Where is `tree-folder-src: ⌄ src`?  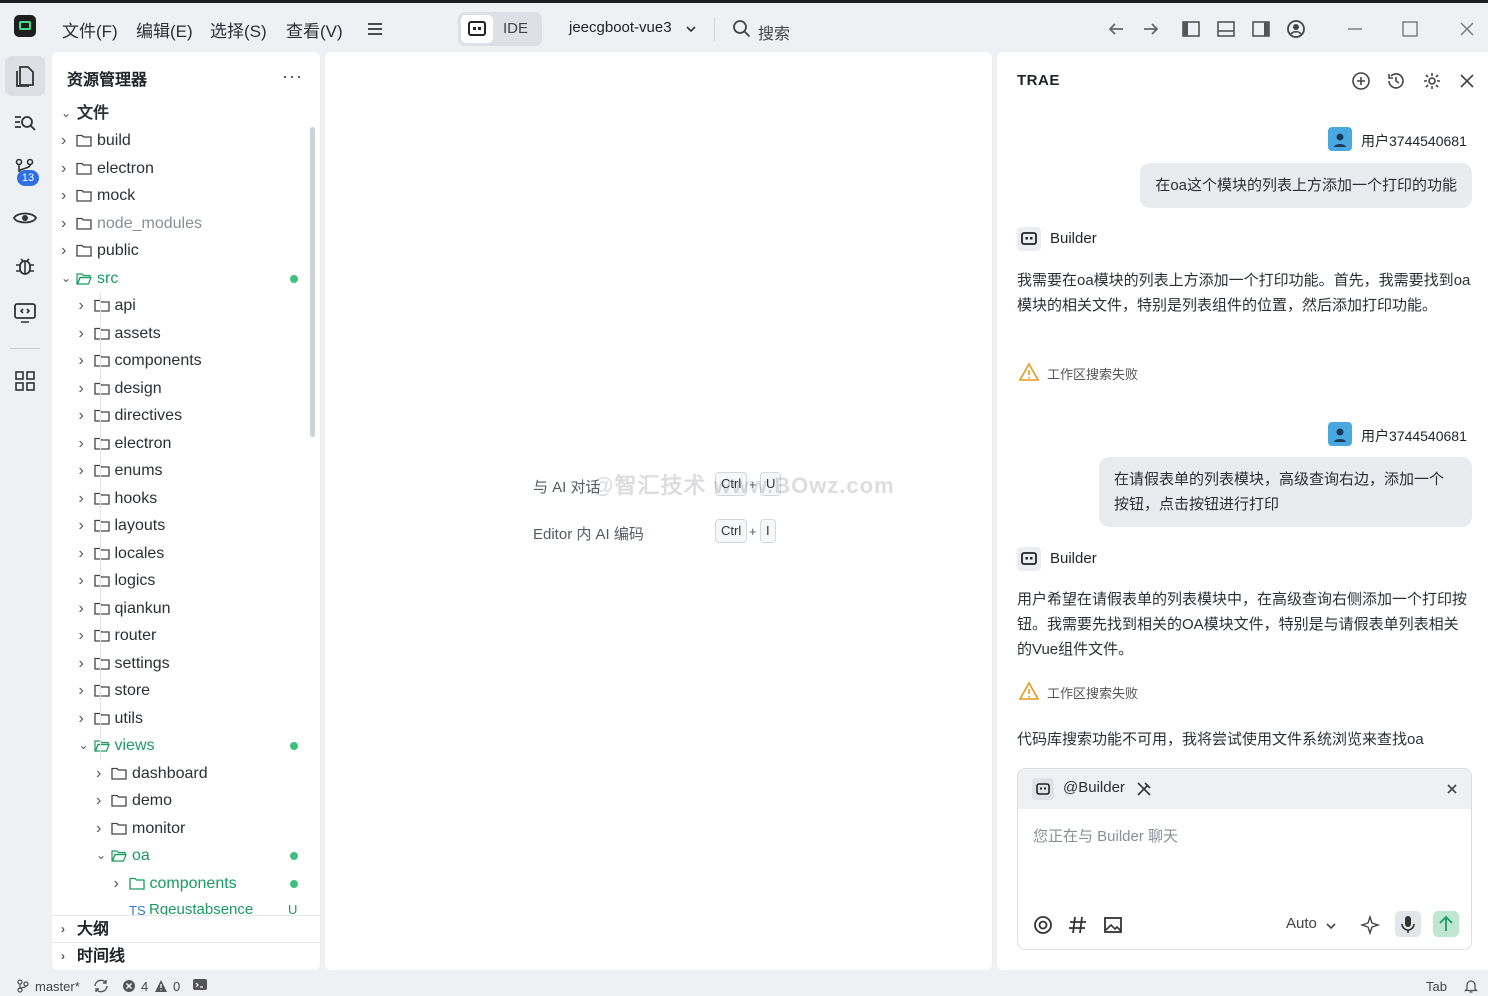
tree-folder-src: ⌄ src is located at coordinates (186, 278).